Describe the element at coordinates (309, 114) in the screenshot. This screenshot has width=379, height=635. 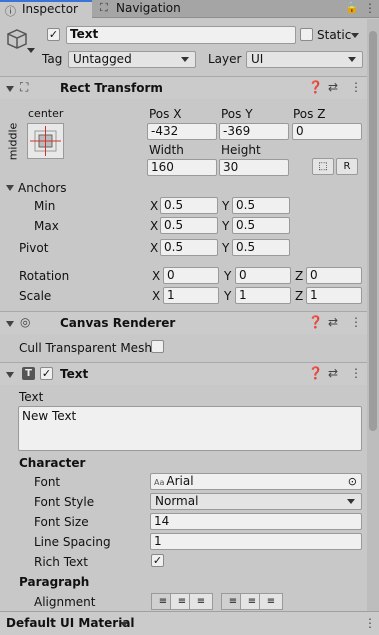
I see `pos-z-label: Pos Z` at that location.